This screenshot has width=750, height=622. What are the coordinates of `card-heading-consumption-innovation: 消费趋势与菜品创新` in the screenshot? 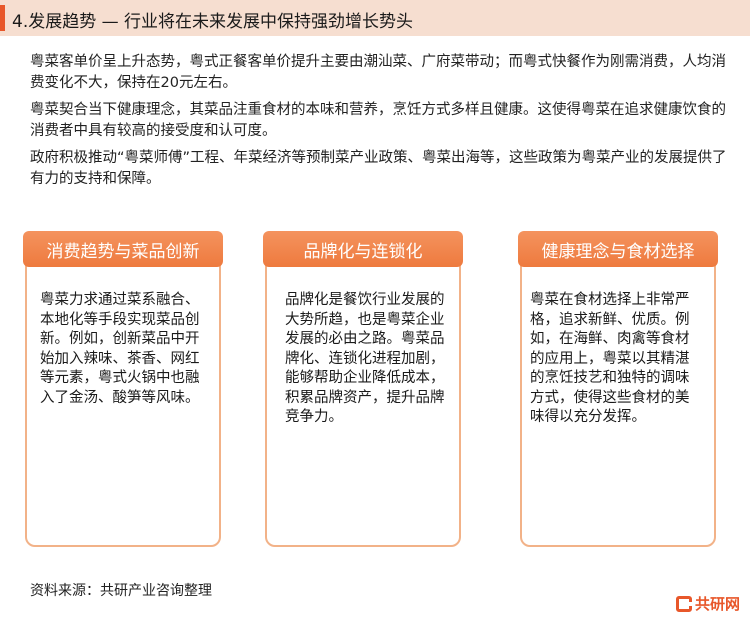 It's located at (123, 249).